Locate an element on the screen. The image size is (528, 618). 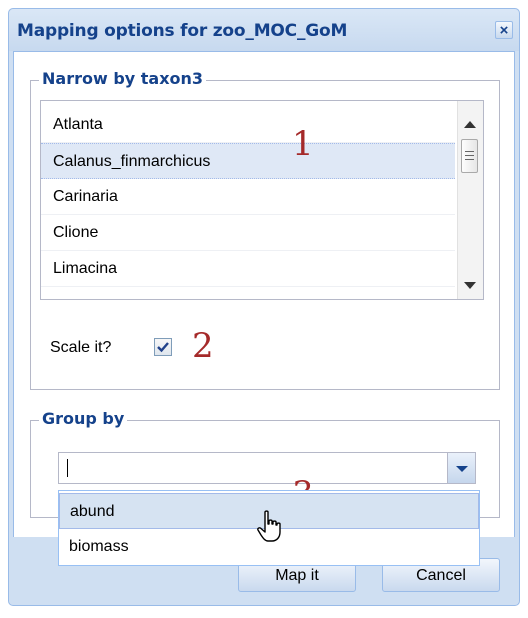
annotation-2: 2 is located at coordinates (203, 346).